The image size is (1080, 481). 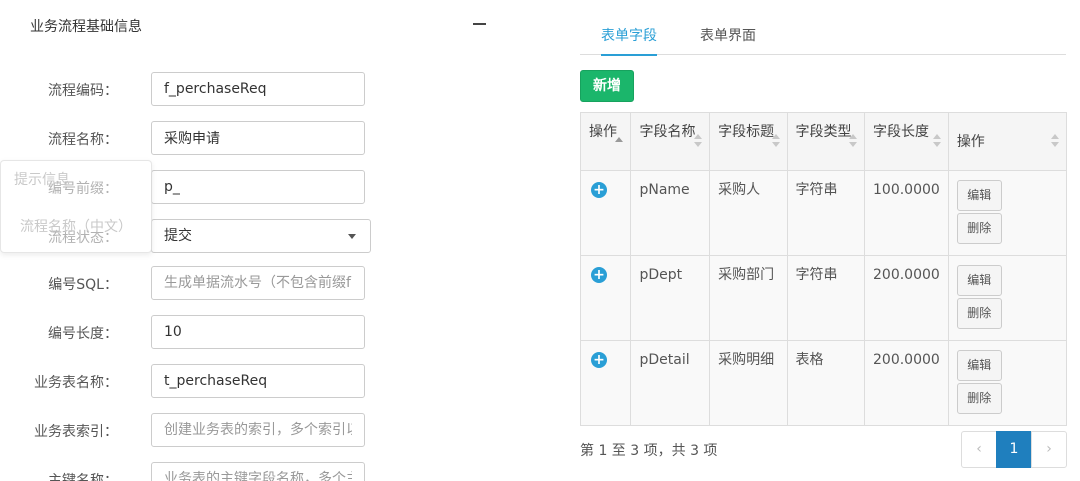 What do you see at coordinates (667, 132) in the screenshot?
I see `column-header-label: 字段名称` at bounding box center [667, 132].